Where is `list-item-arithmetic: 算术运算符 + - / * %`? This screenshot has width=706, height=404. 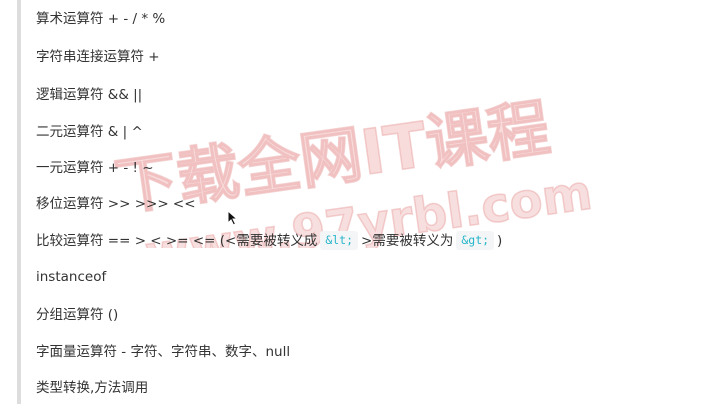 list-item-arithmetic: 算术运算符 + - / * % is located at coordinates (100, 19).